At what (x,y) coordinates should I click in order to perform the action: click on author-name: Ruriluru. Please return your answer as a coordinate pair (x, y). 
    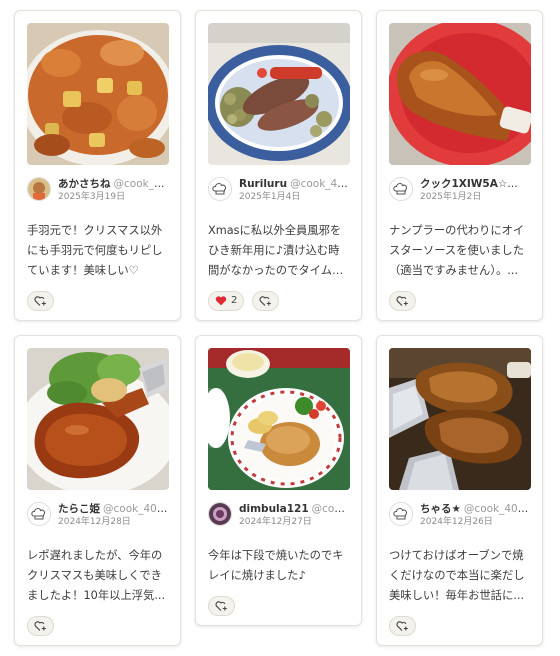
    Looking at the image, I should click on (263, 184).